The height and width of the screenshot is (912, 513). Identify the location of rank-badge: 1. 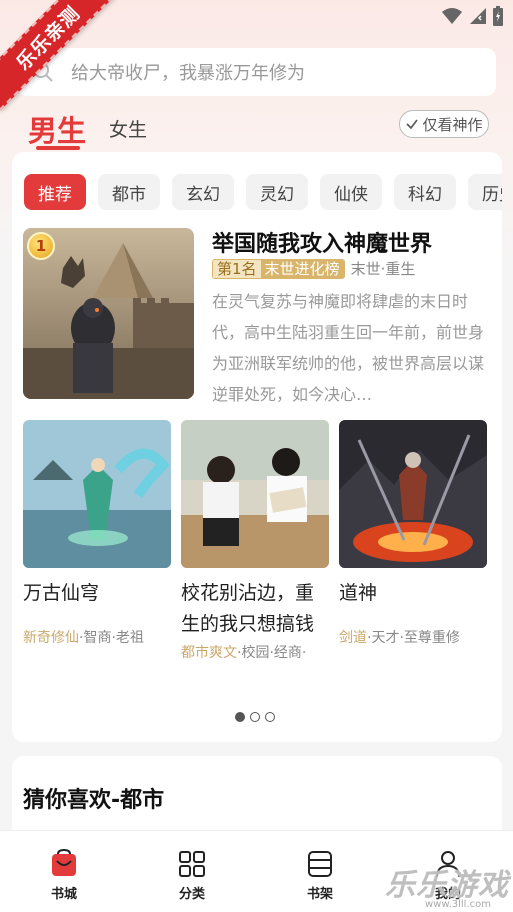
(41, 246).